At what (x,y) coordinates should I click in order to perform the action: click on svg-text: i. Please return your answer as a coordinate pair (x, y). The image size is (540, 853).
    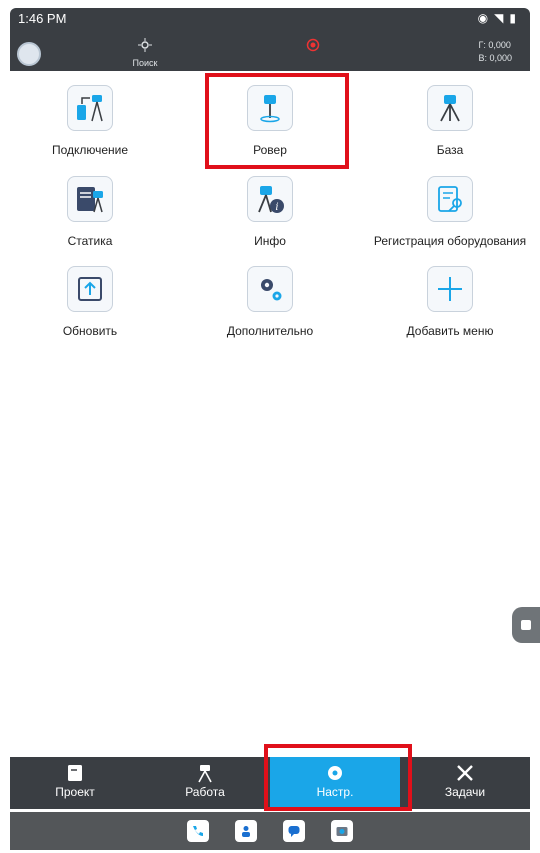
    Looking at the image, I should click on (276, 207).